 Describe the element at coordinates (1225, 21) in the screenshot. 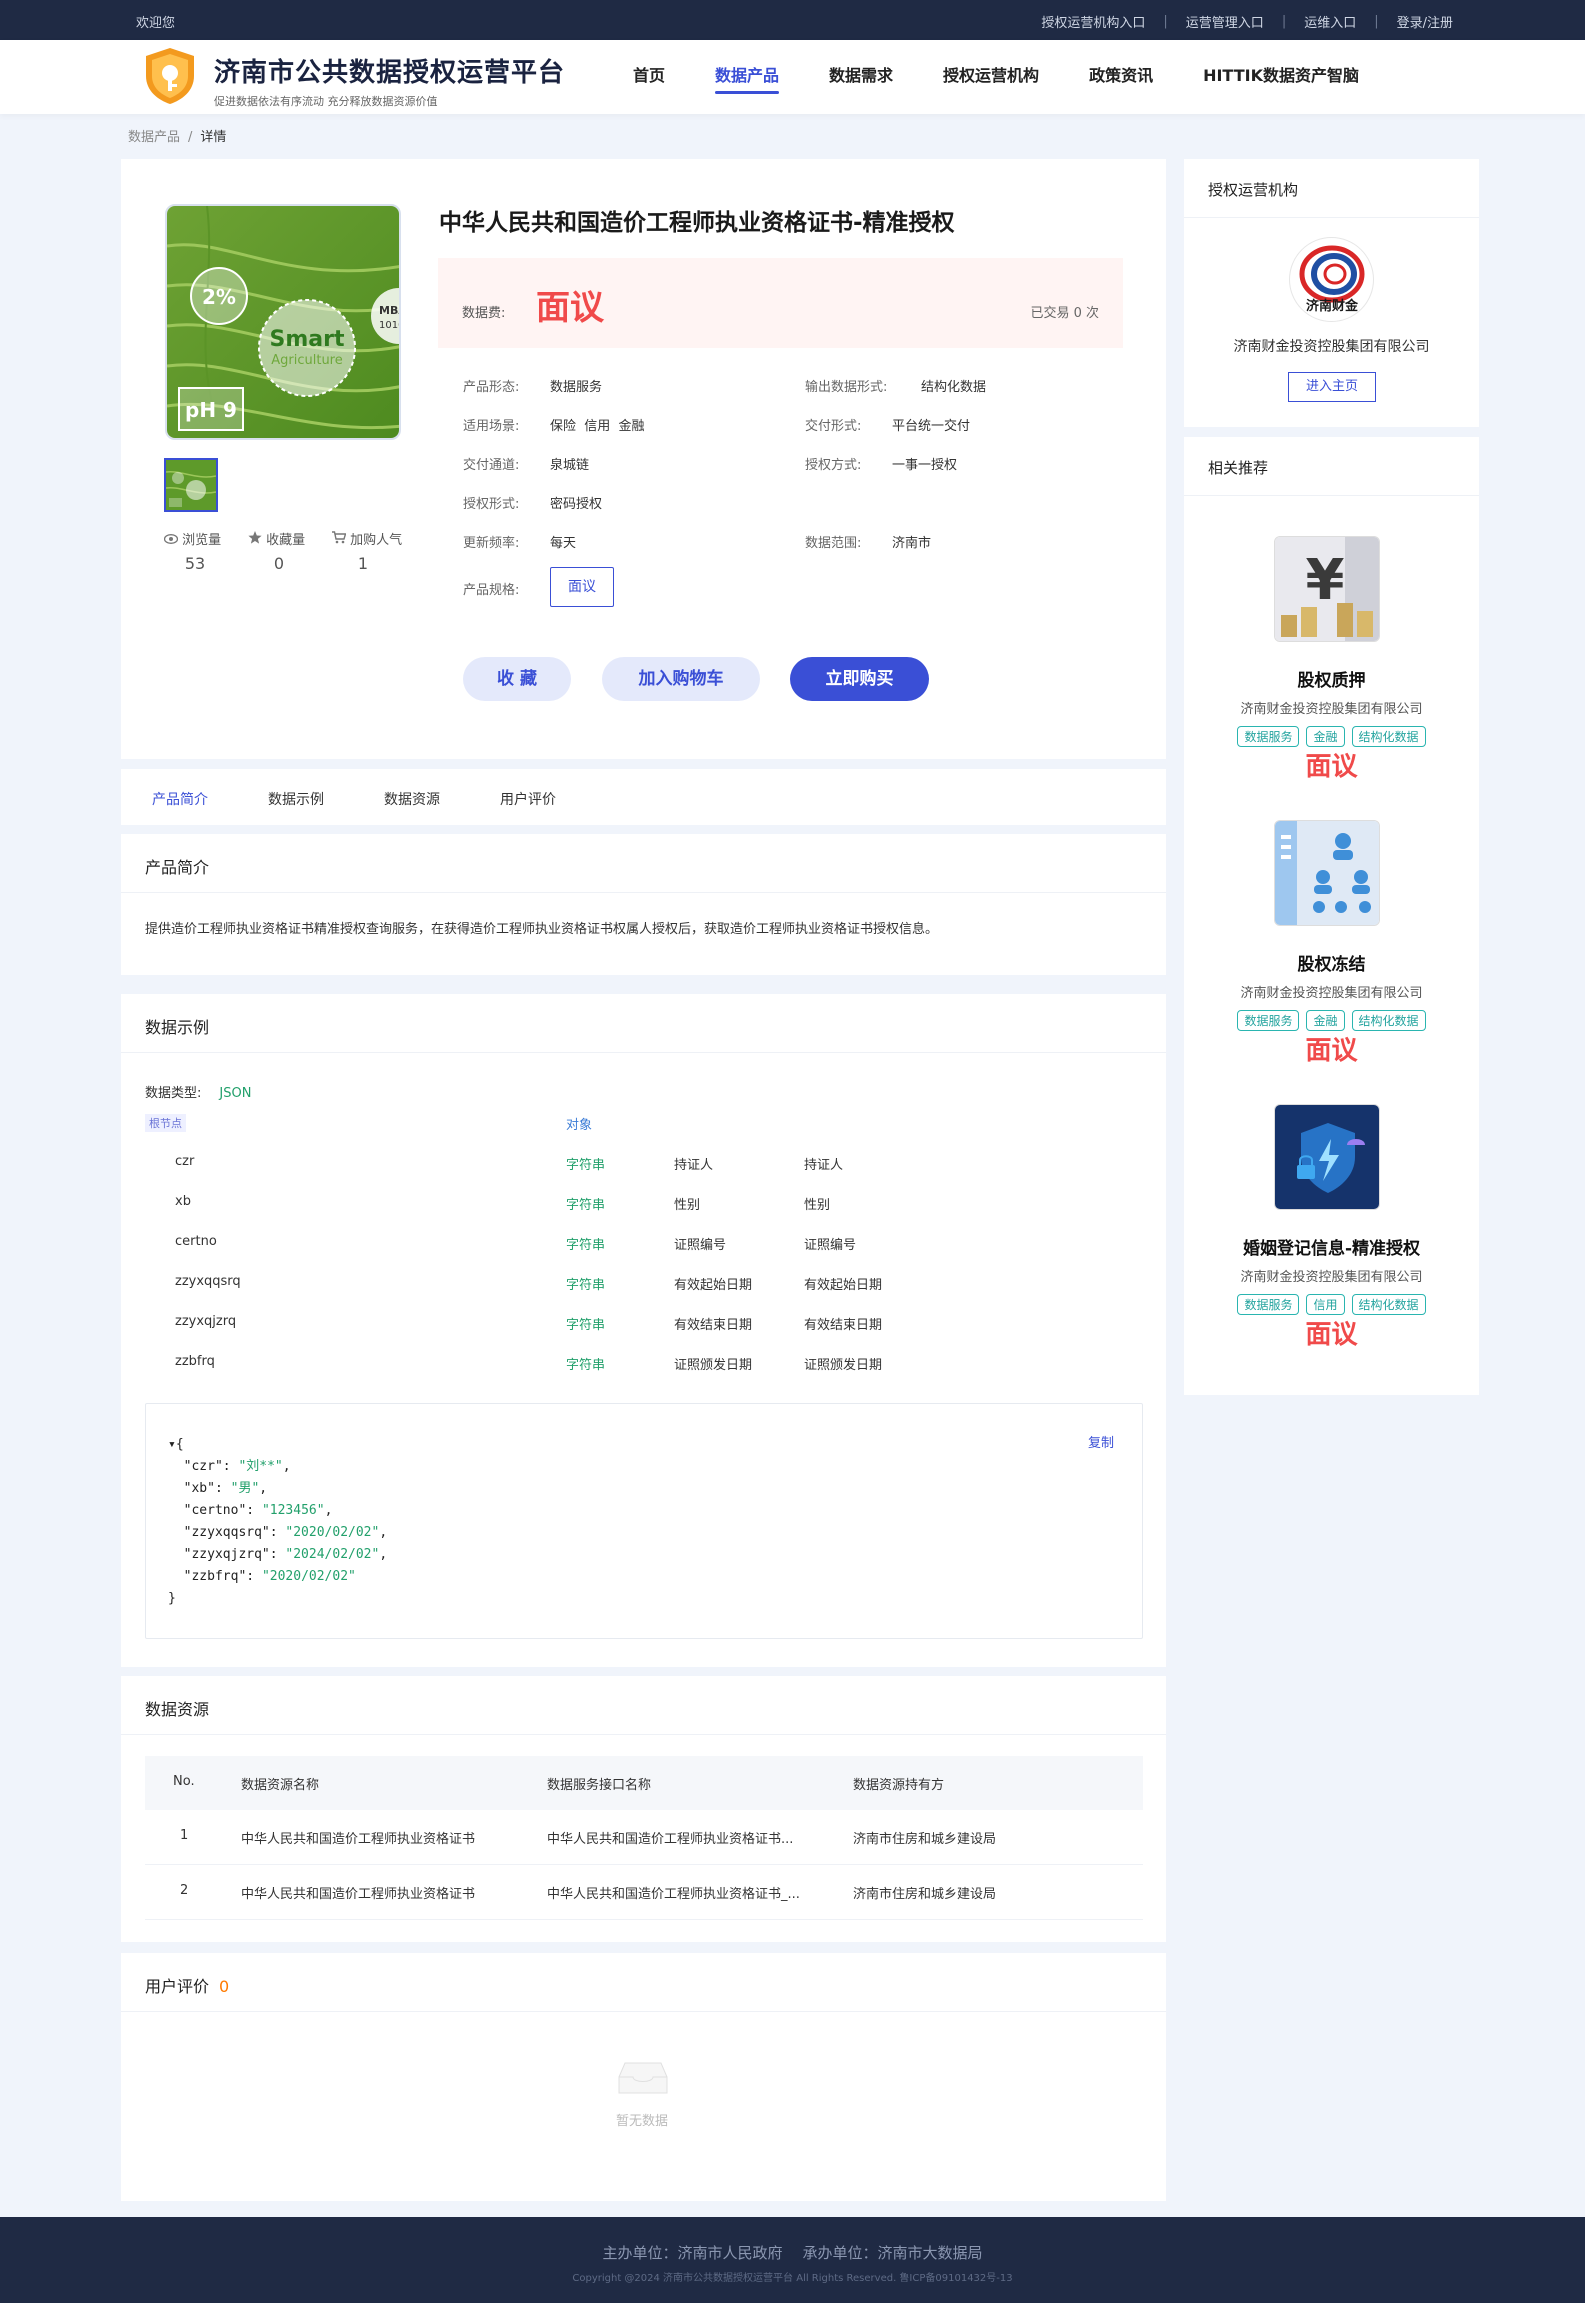

I see `ops-management-link: 运营管理入口` at that location.